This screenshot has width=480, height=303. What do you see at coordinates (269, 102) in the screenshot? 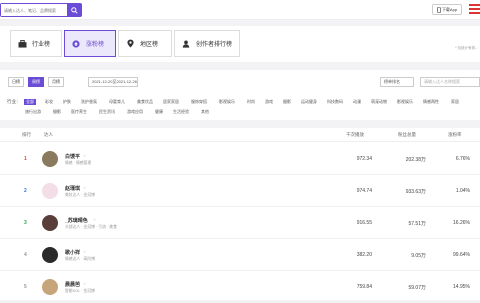
I see `industry-filter: 游戏` at bounding box center [269, 102].